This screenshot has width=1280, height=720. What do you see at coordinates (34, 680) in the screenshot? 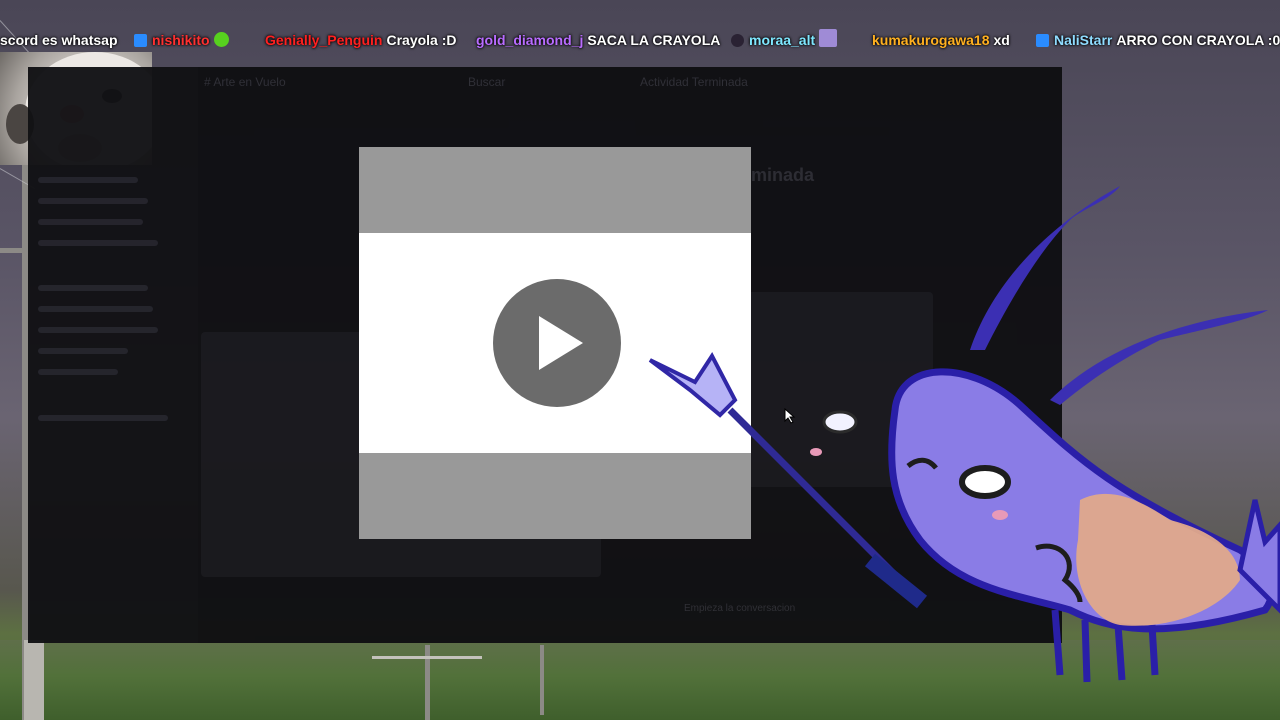
I see `utility-pole-base` at bounding box center [34, 680].